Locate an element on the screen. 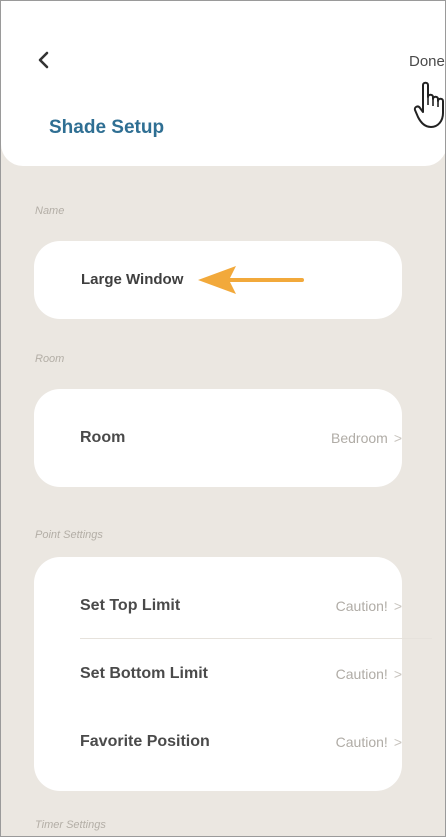 This screenshot has height=837, width=446. chevron-left-icon is located at coordinates (44, 60).